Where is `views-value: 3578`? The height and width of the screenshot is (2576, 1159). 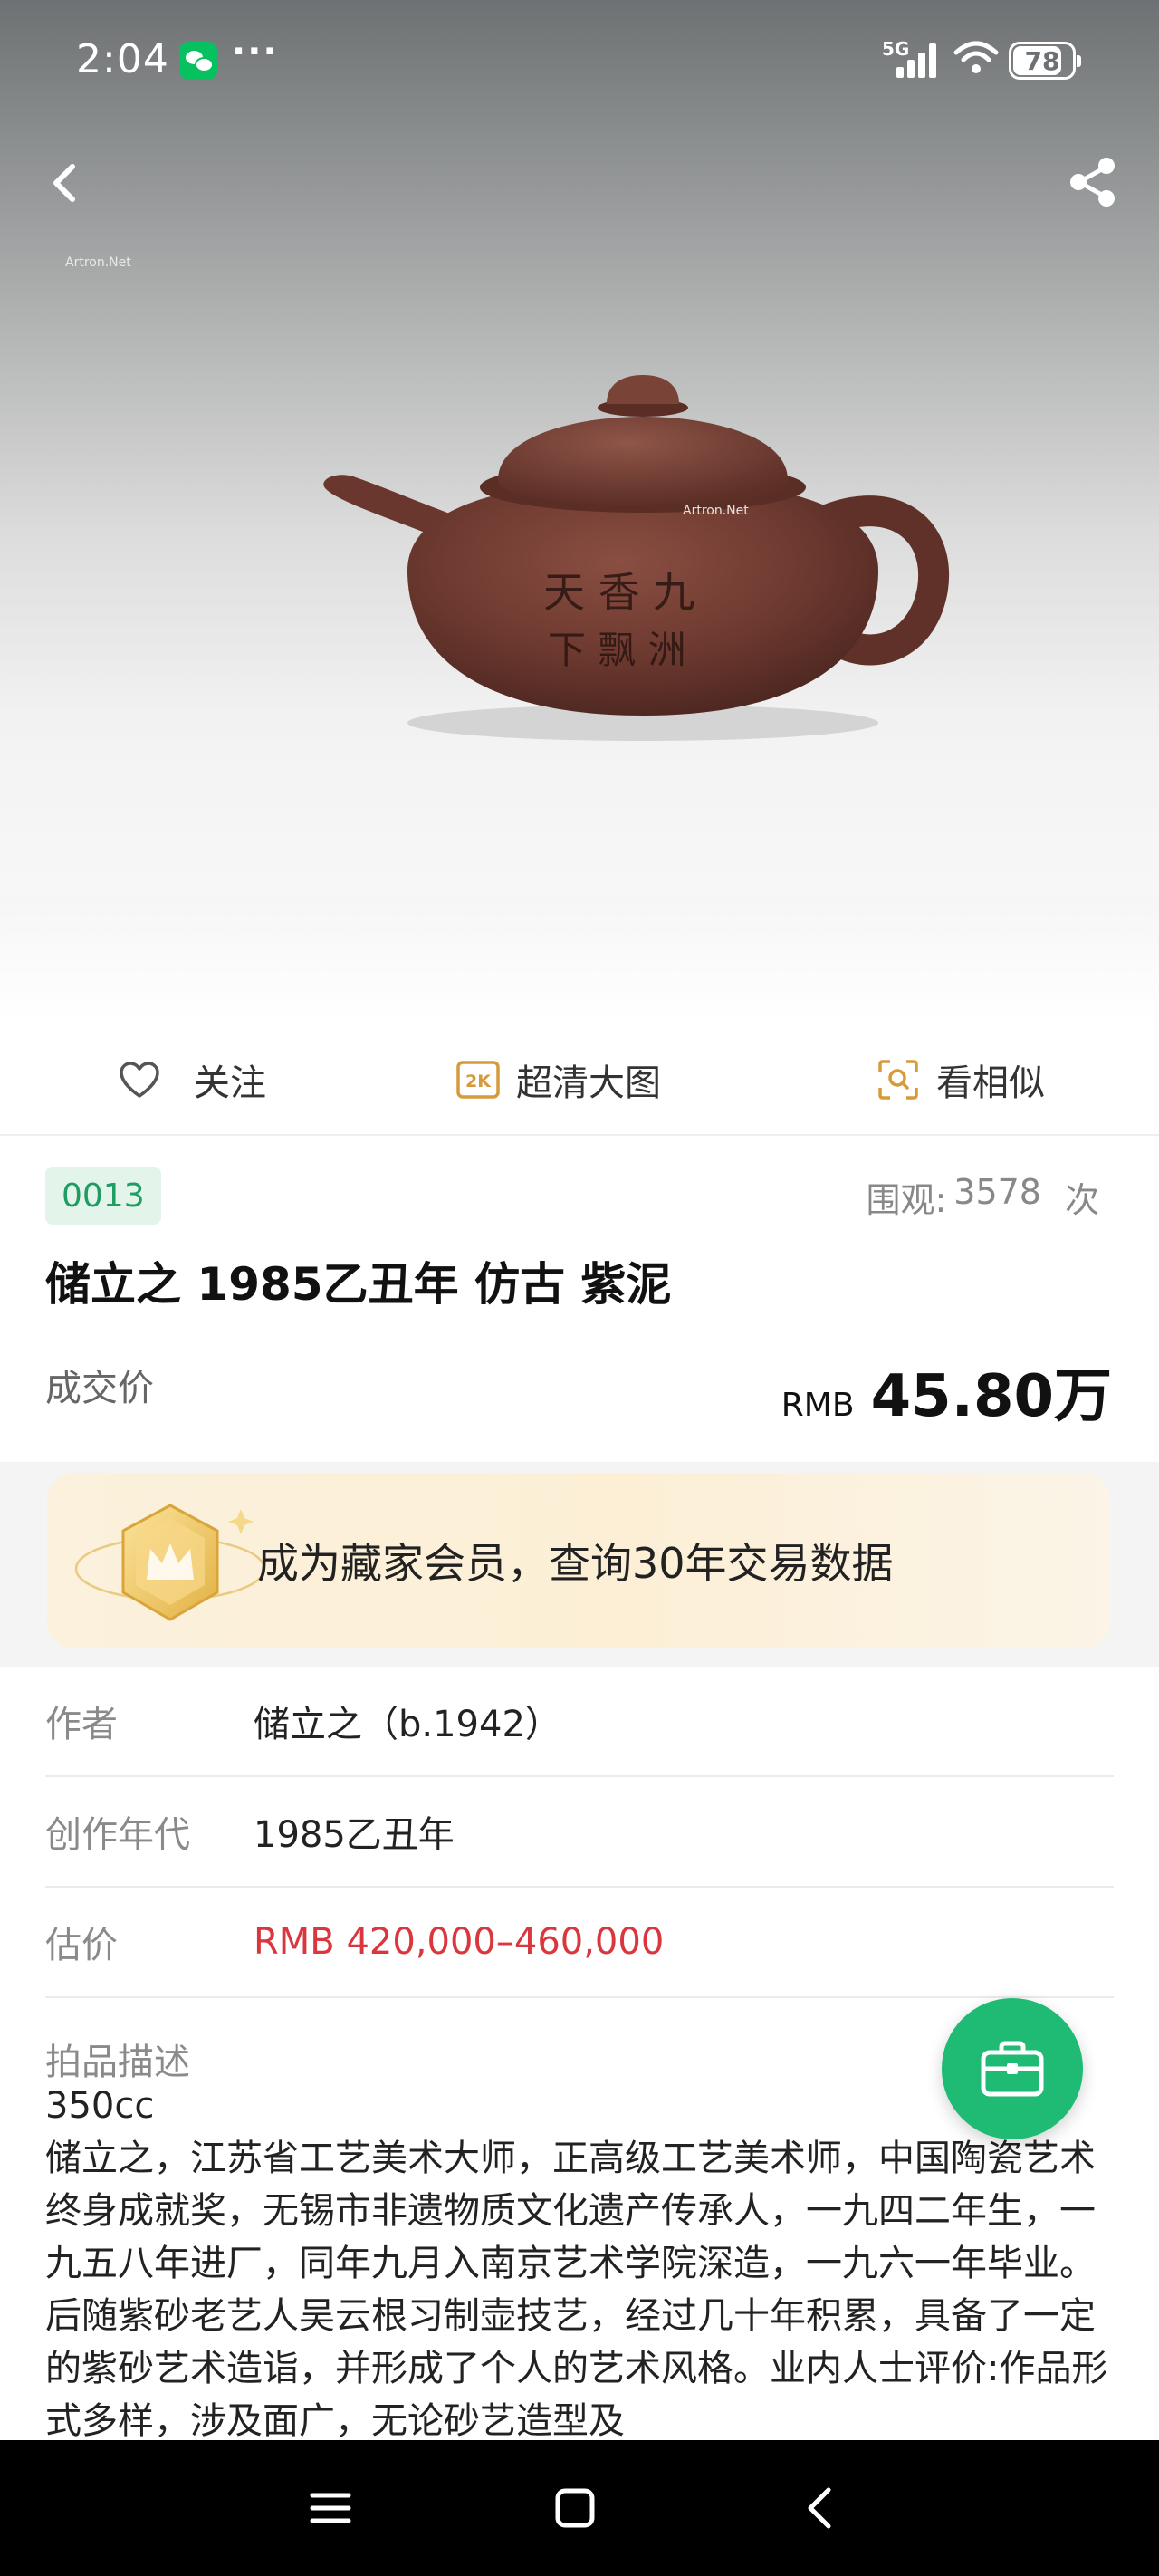 views-value: 3578 is located at coordinates (997, 1192).